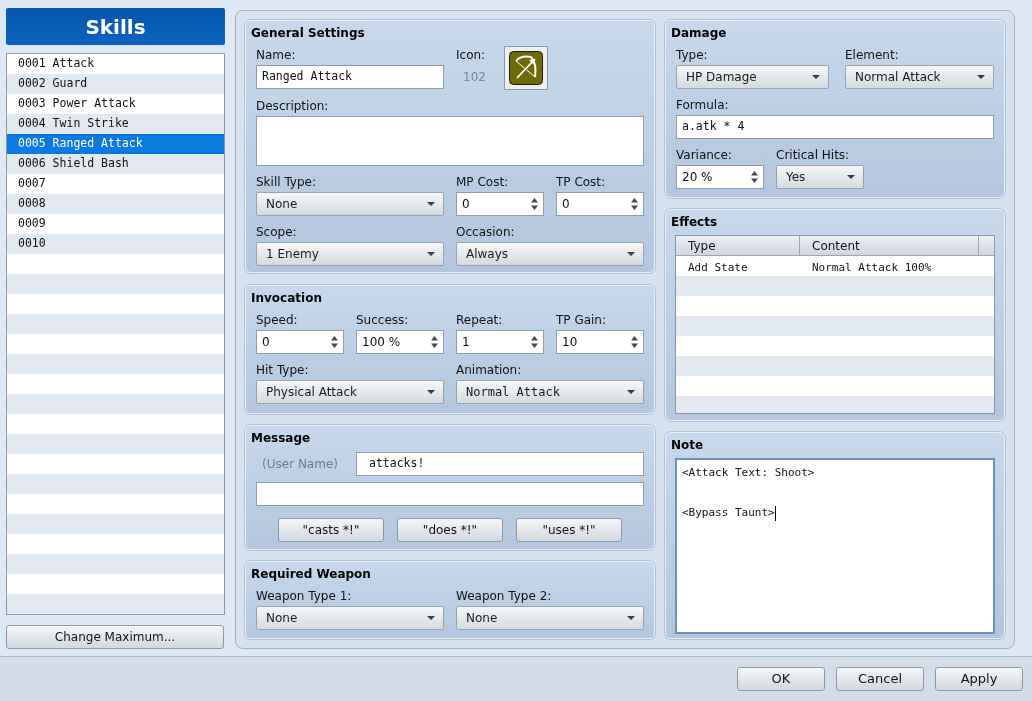 This screenshot has width=1032, height=701. What do you see at coordinates (979, 679) in the screenshot?
I see `apply-button: Apply` at bounding box center [979, 679].